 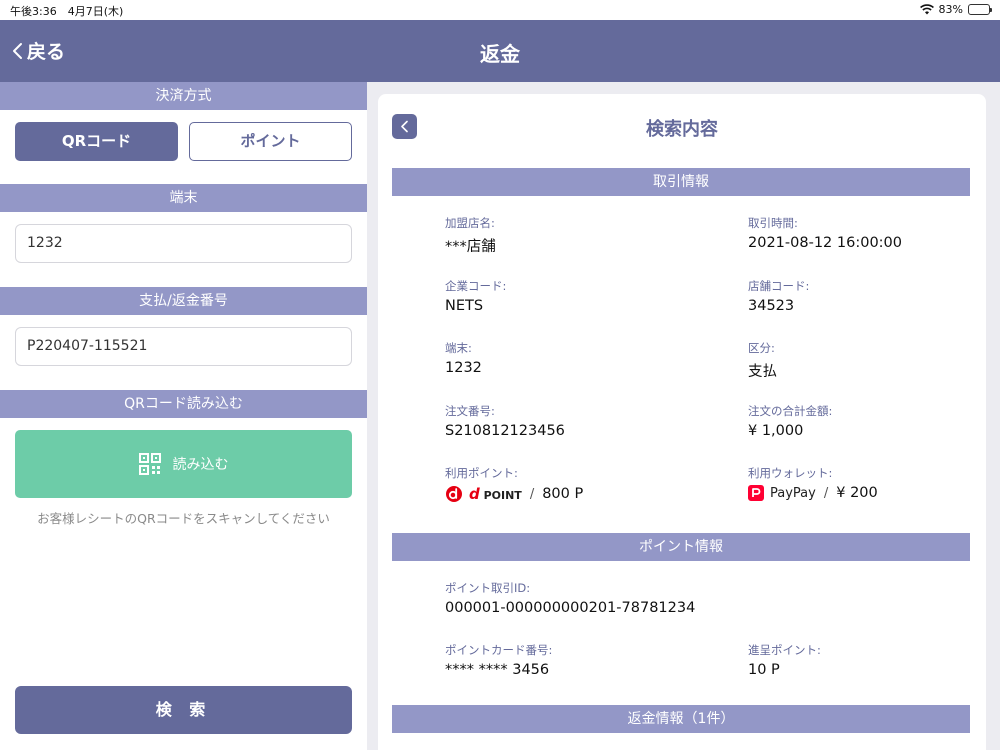 I want to click on point-txn-id-label: ポイント取引ID:, so click(x=488, y=588).